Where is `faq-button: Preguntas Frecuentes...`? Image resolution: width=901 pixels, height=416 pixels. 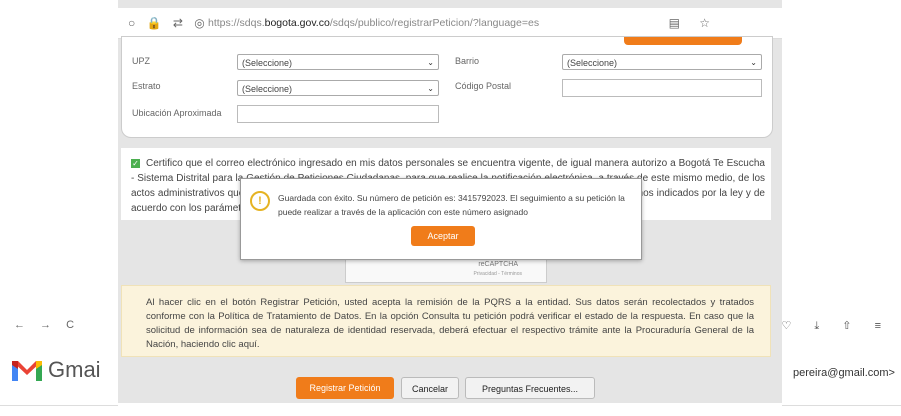 faq-button: Preguntas Frecuentes... is located at coordinates (530, 388).